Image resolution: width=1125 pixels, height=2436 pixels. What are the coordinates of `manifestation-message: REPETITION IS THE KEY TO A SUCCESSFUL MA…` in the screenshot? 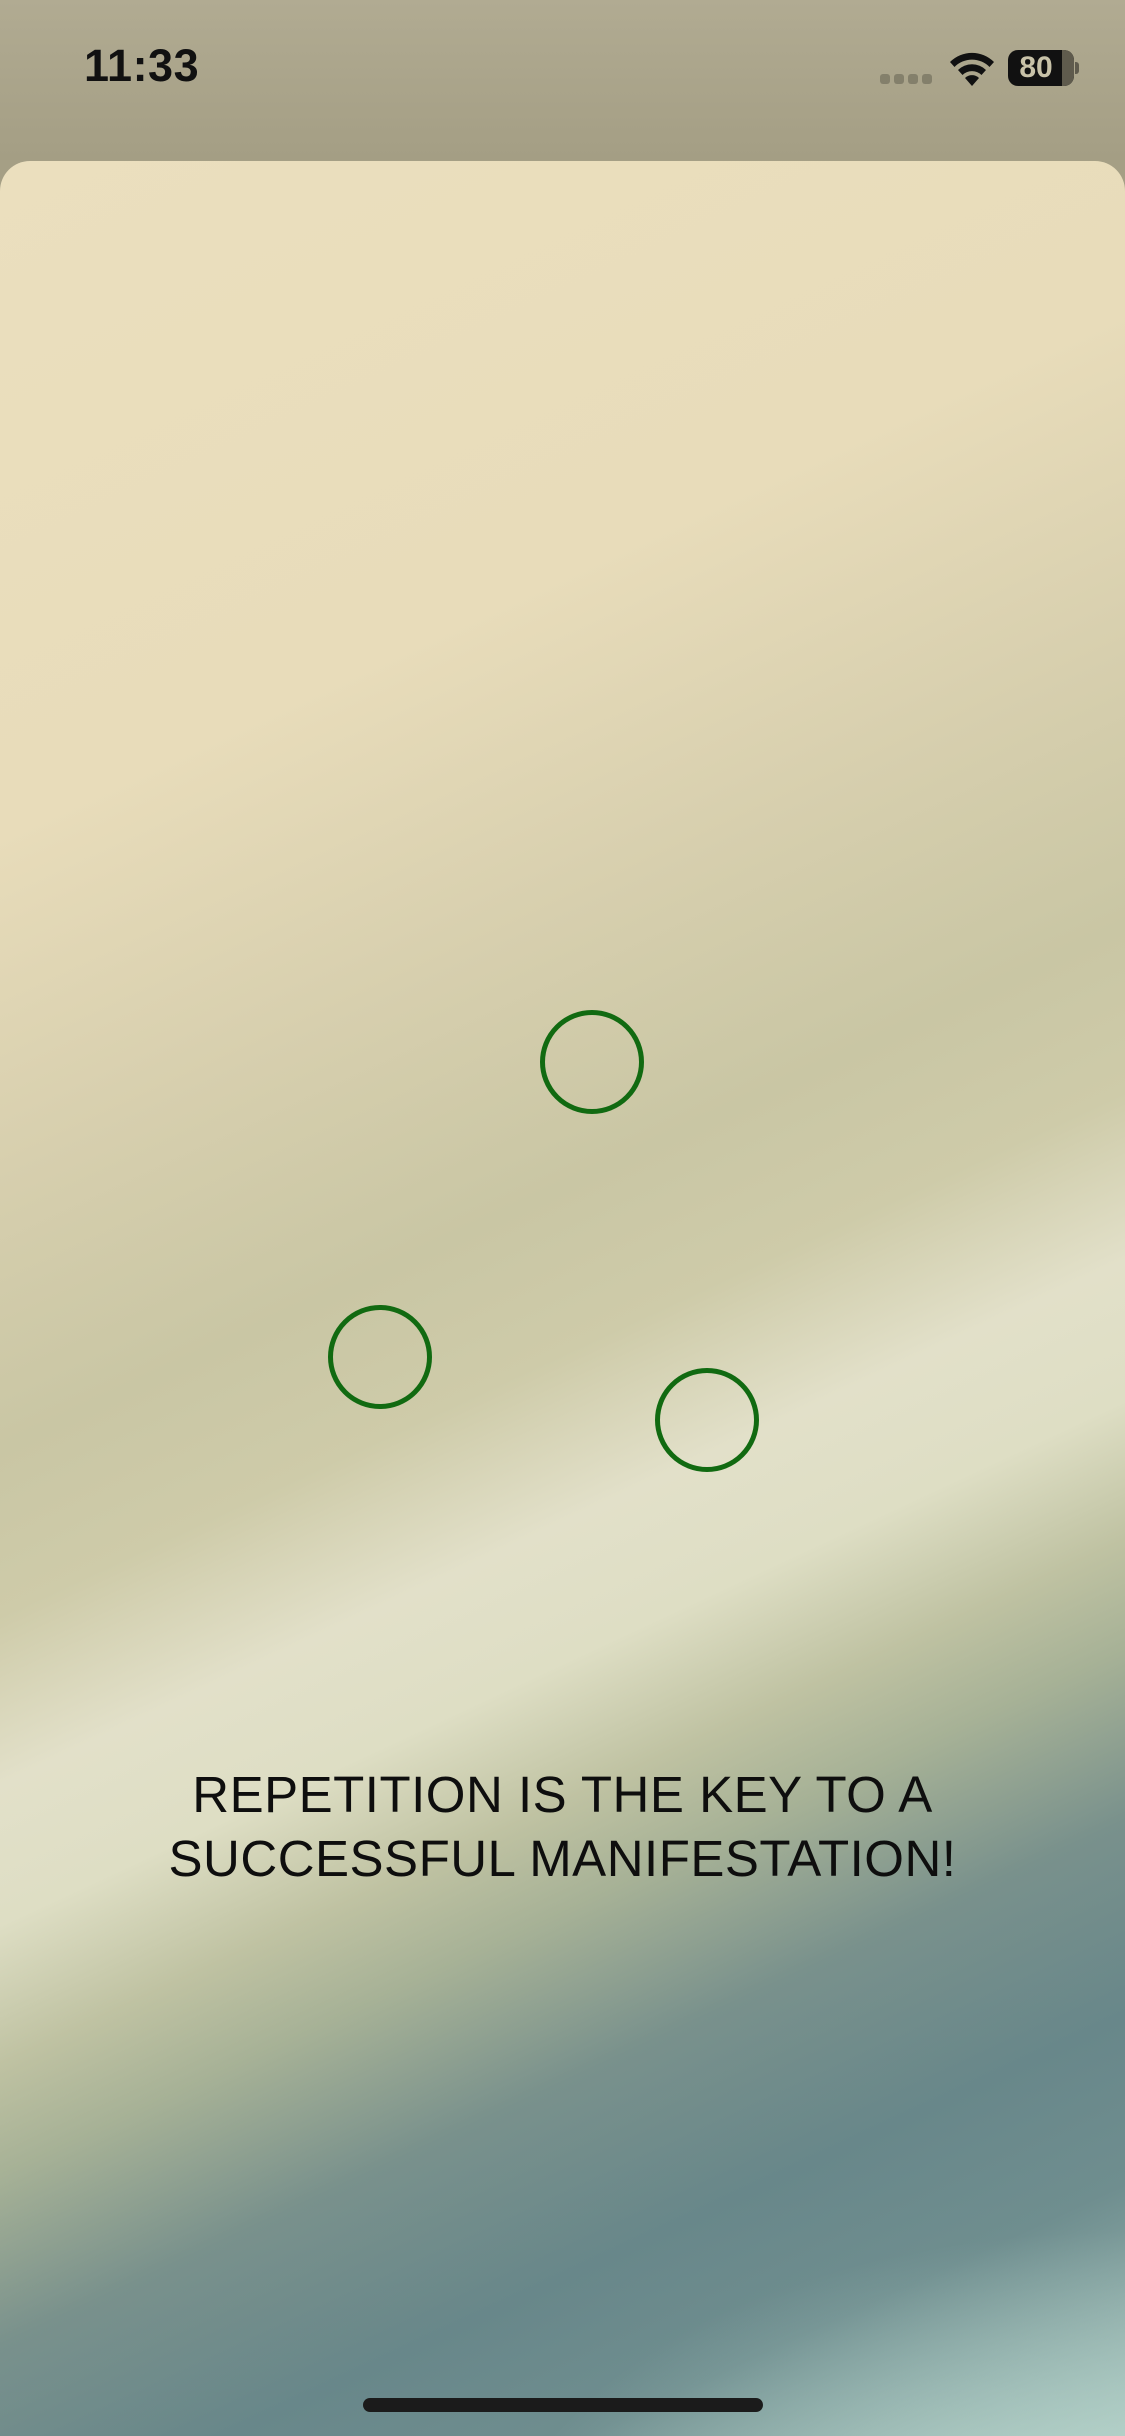 It's located at (562, 1826).